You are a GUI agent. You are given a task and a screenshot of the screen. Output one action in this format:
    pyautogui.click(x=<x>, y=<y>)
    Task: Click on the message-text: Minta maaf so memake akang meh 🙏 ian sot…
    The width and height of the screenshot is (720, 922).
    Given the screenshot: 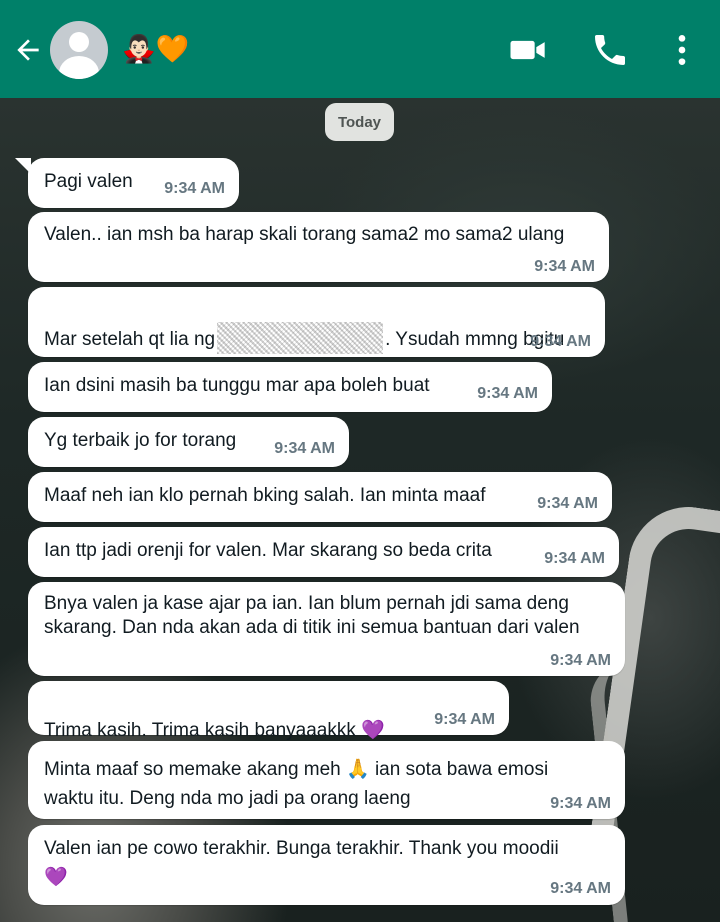 What is the action you would take?
    pyautogui.click(x=296, y=784)
    